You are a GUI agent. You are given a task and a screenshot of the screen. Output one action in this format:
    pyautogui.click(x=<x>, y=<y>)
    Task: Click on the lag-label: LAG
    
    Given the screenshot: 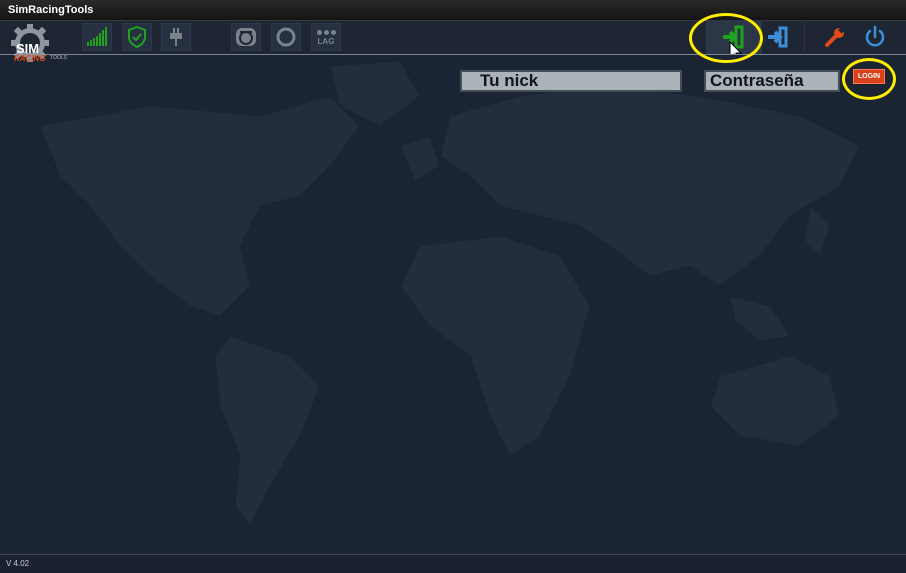 What is the action you would take?
    pyautogui.click(x=326, y=41)
    